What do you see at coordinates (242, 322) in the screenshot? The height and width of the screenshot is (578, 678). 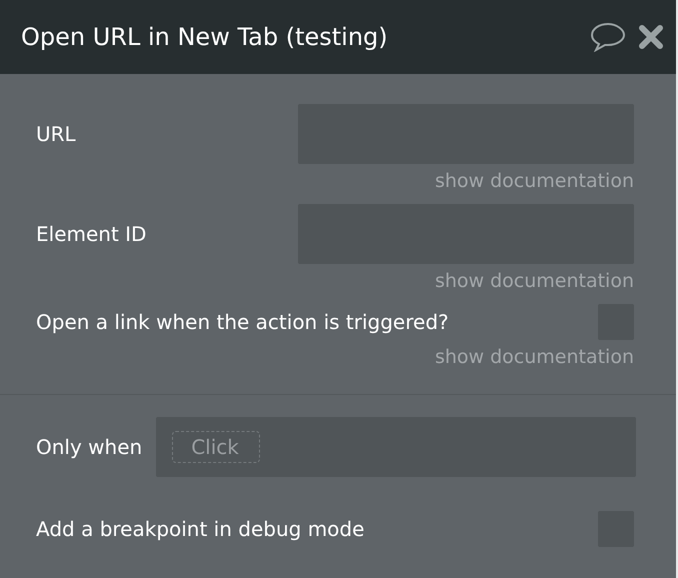 I see `field-label: Open a link when the action is triggered?` at bounding box center [242, 322].